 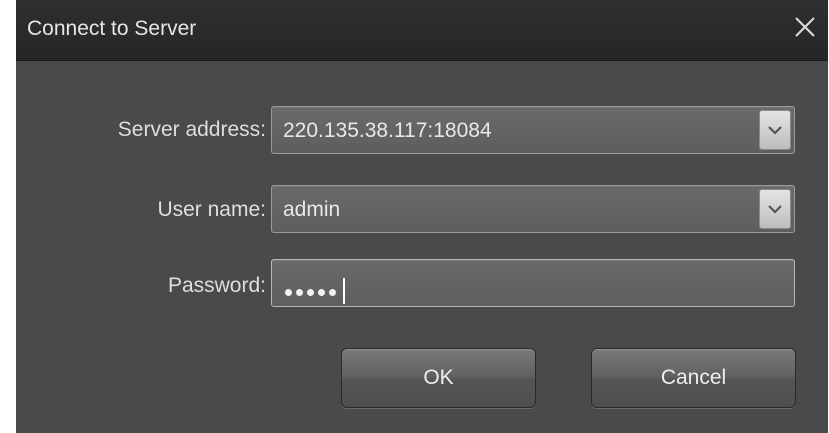 I want to click on cancel-button: Cancel, so click(x=693, y=378).